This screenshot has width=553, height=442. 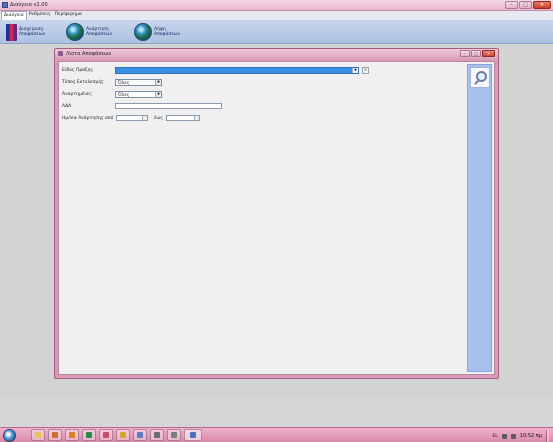 What do you see at coordinates (124, 95) in the screenshot?
I see `posted-value: Όλες` at bounding box center [124, 95].